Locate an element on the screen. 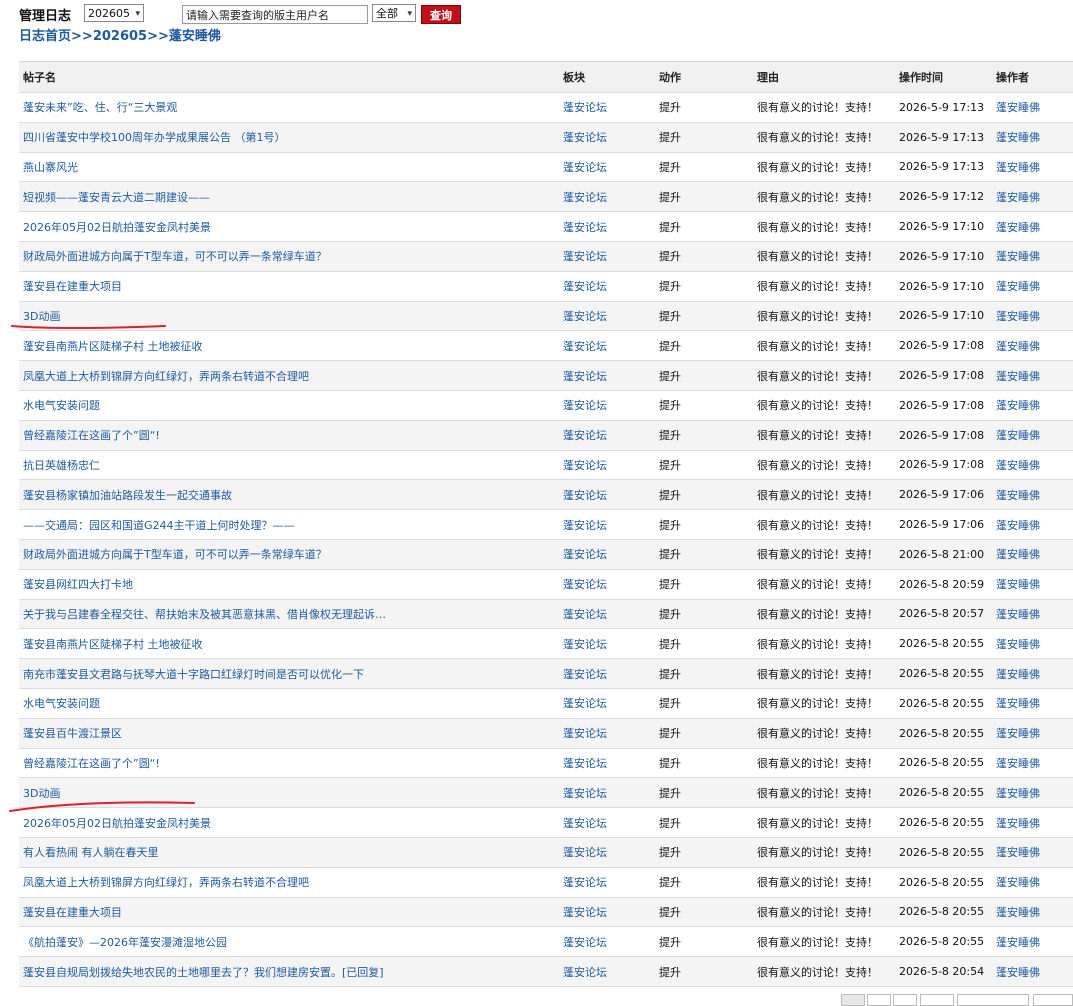  post-link: 《航拍蓬安》—2026年蓬安漫滩湿地公园 is located at coordinates (289, 942).